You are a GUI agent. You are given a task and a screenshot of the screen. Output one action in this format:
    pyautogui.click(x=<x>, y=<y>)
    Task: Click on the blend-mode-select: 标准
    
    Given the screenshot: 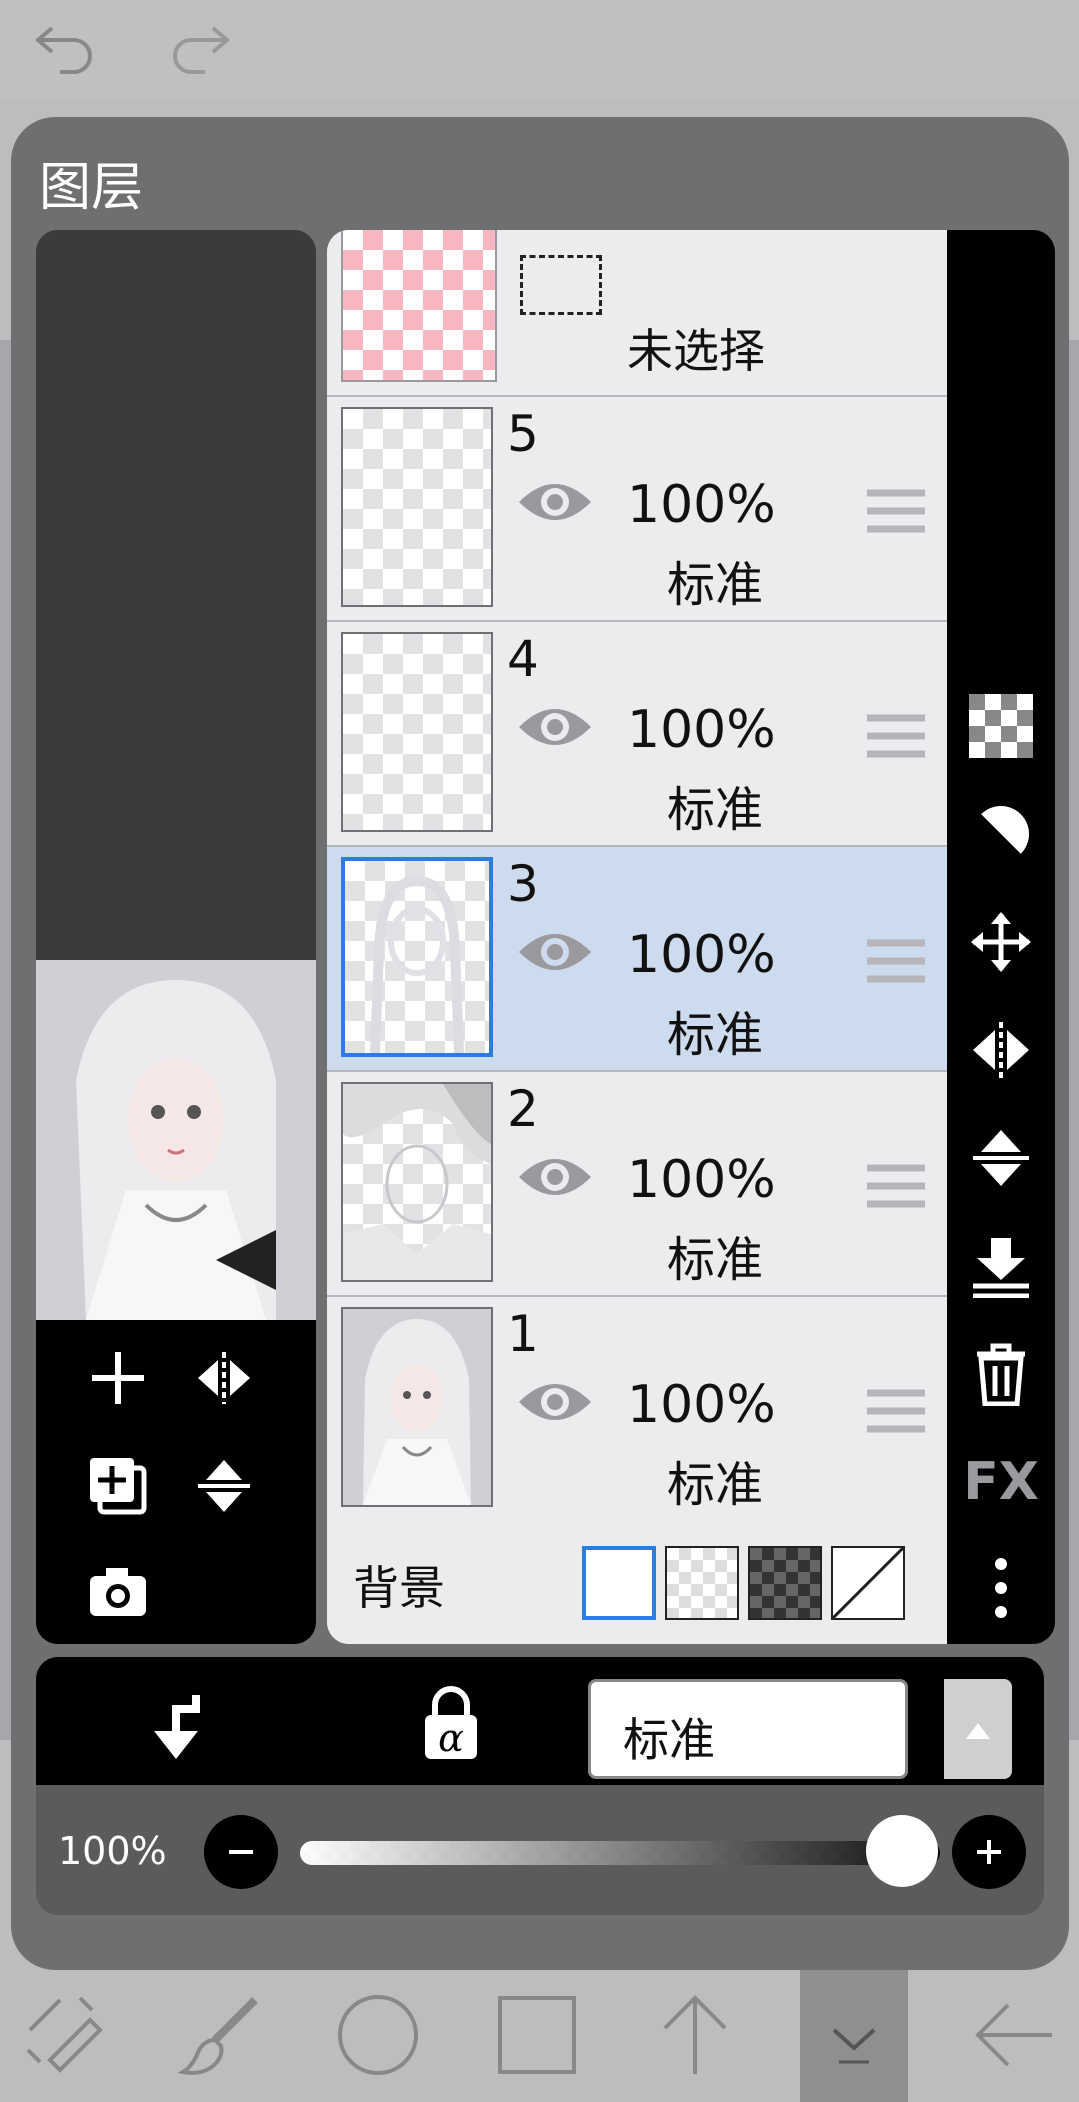 What is the action you would take?
    pyautogui.click(x=748, y=1729)
    